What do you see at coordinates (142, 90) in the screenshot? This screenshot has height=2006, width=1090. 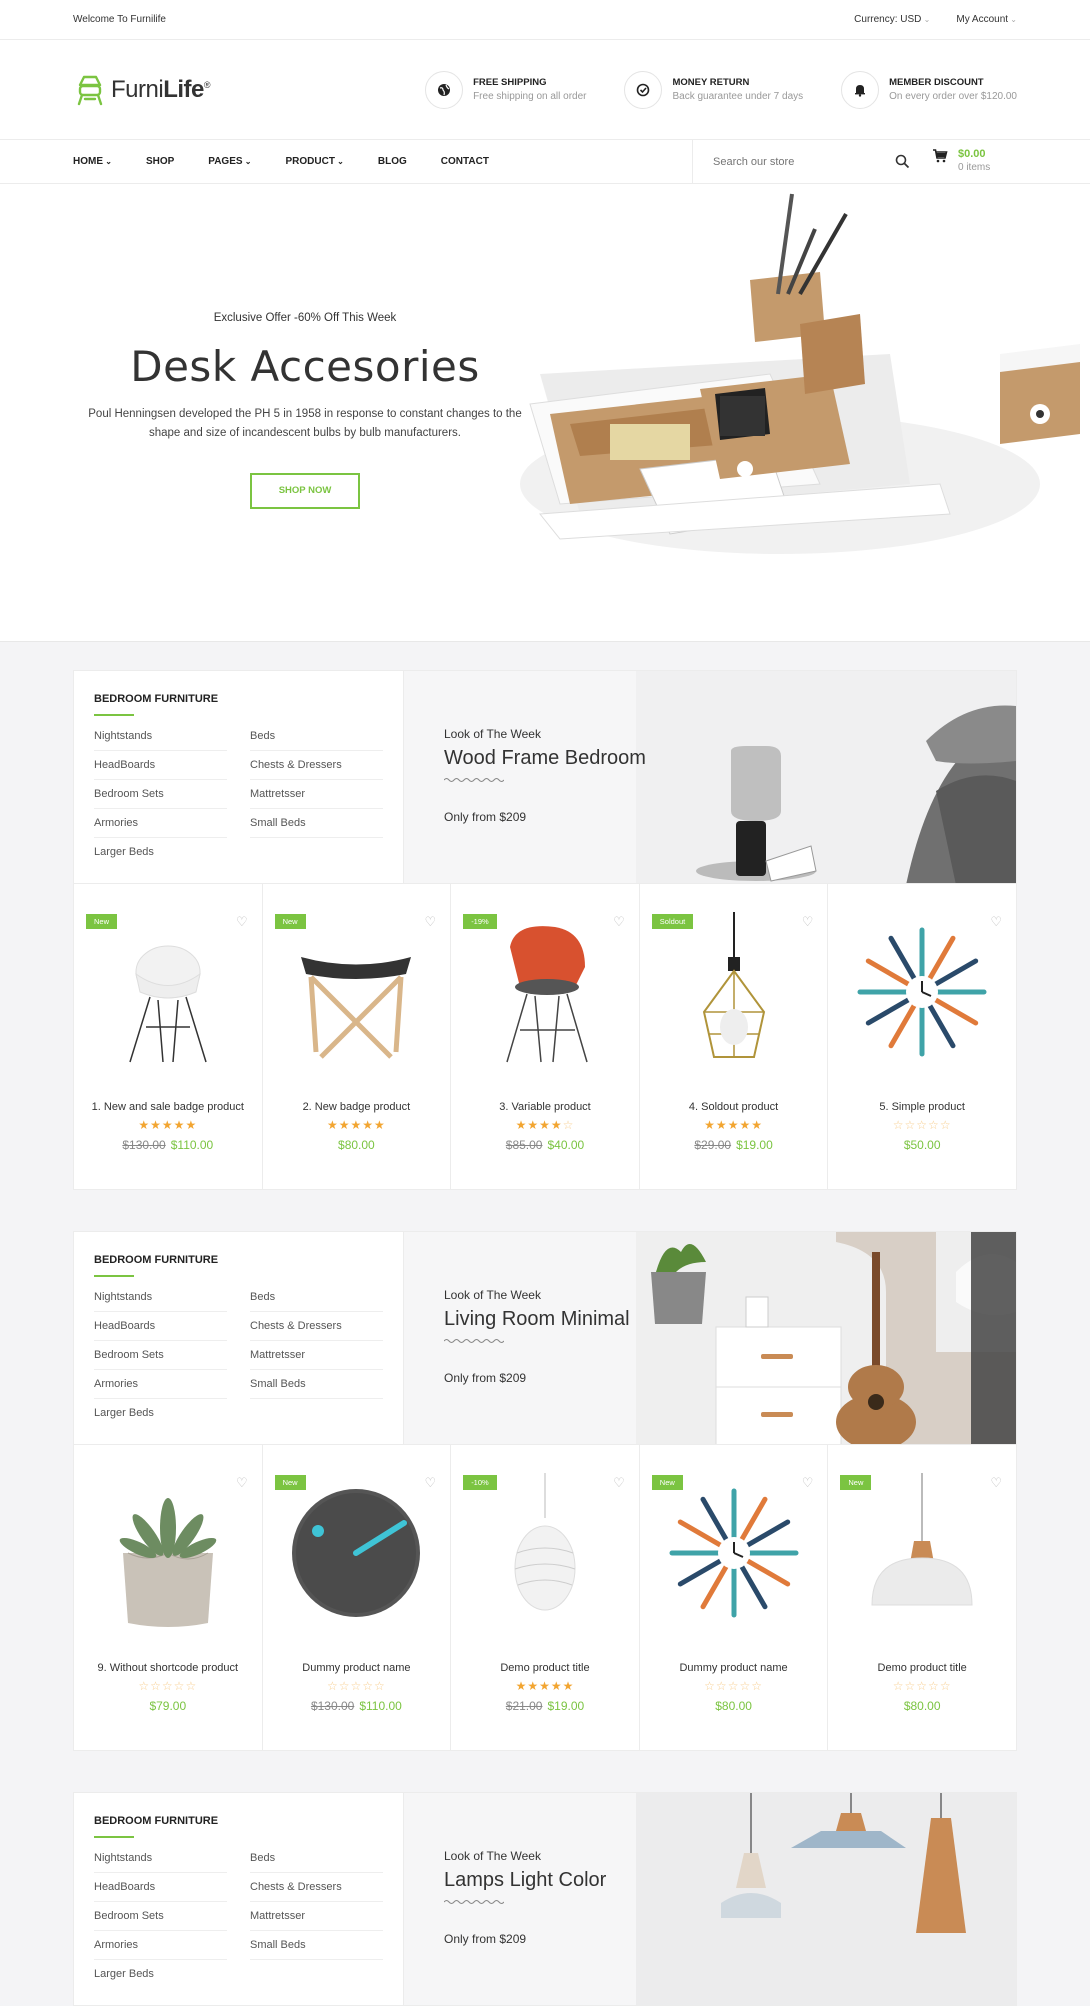 I see `logo: FurniLife®` at bounding box center [142, 90].